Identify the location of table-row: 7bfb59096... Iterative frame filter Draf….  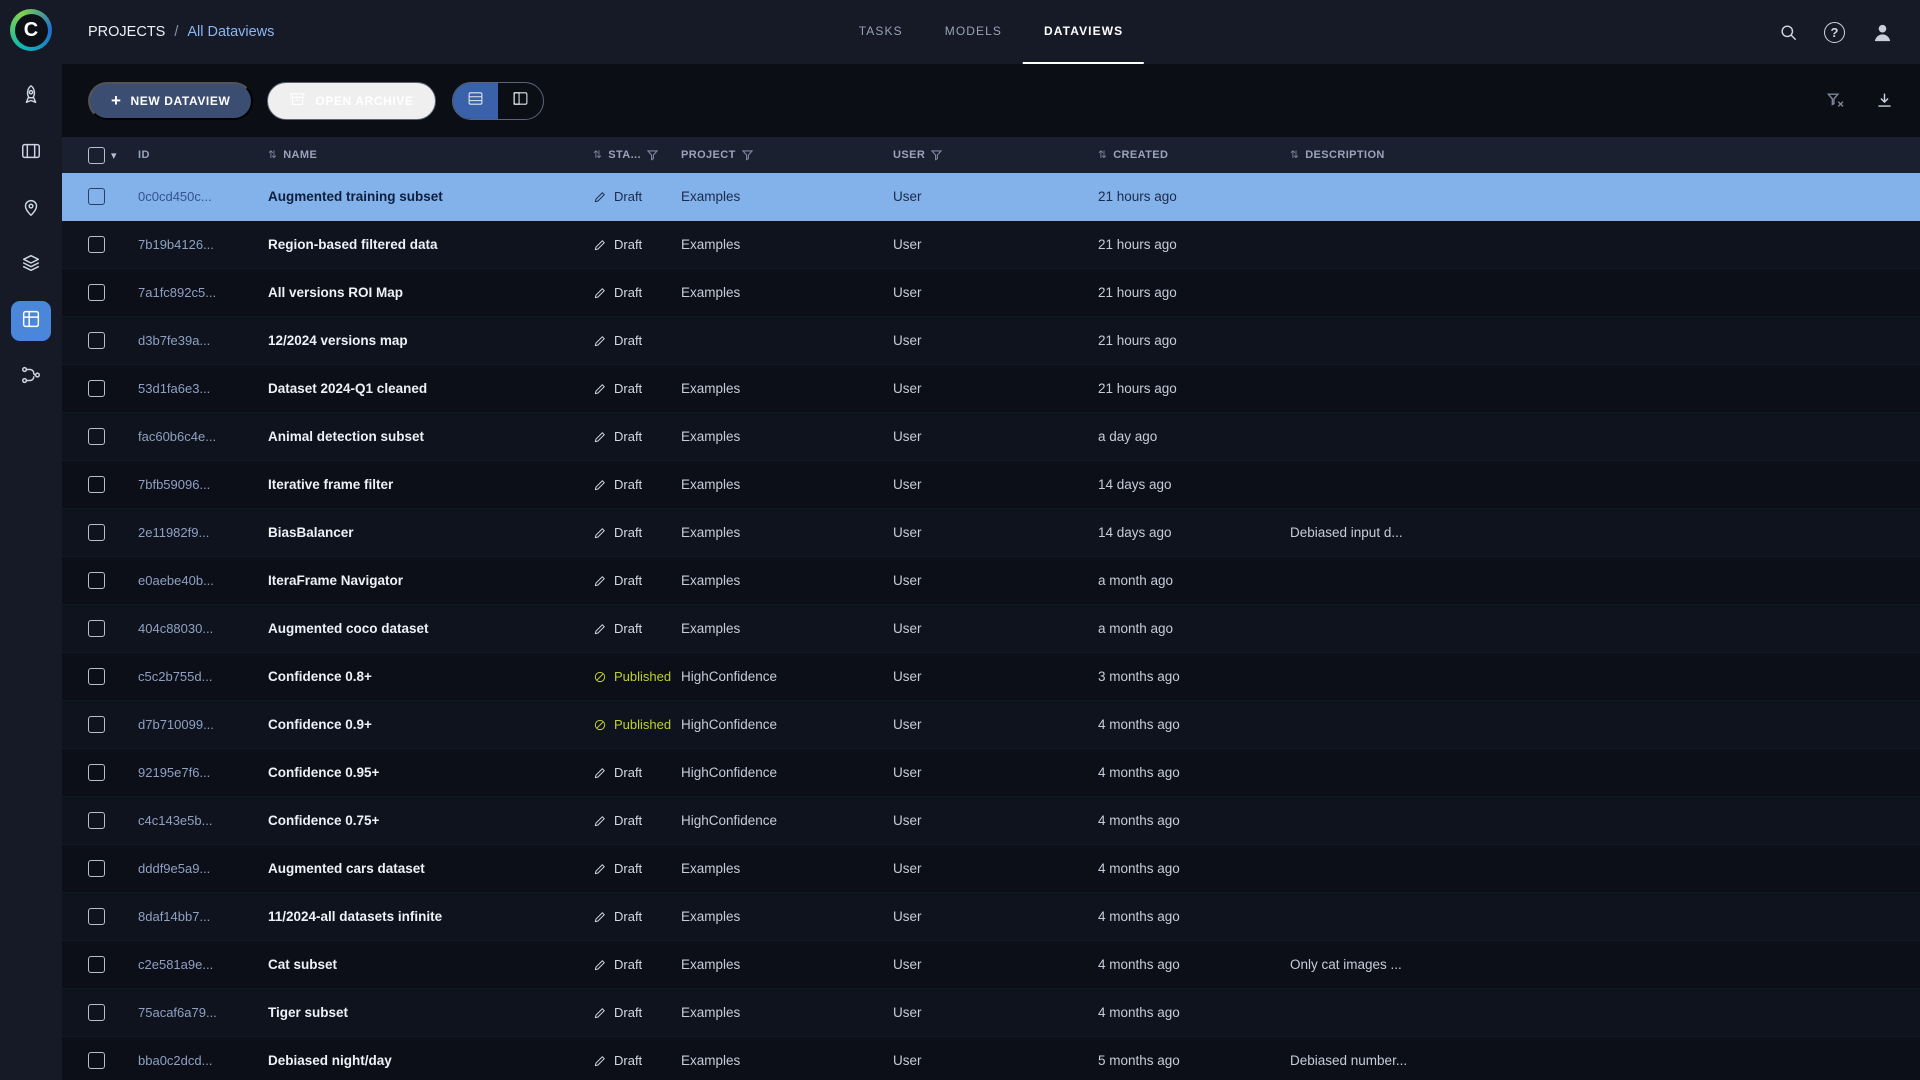
(991, 485).